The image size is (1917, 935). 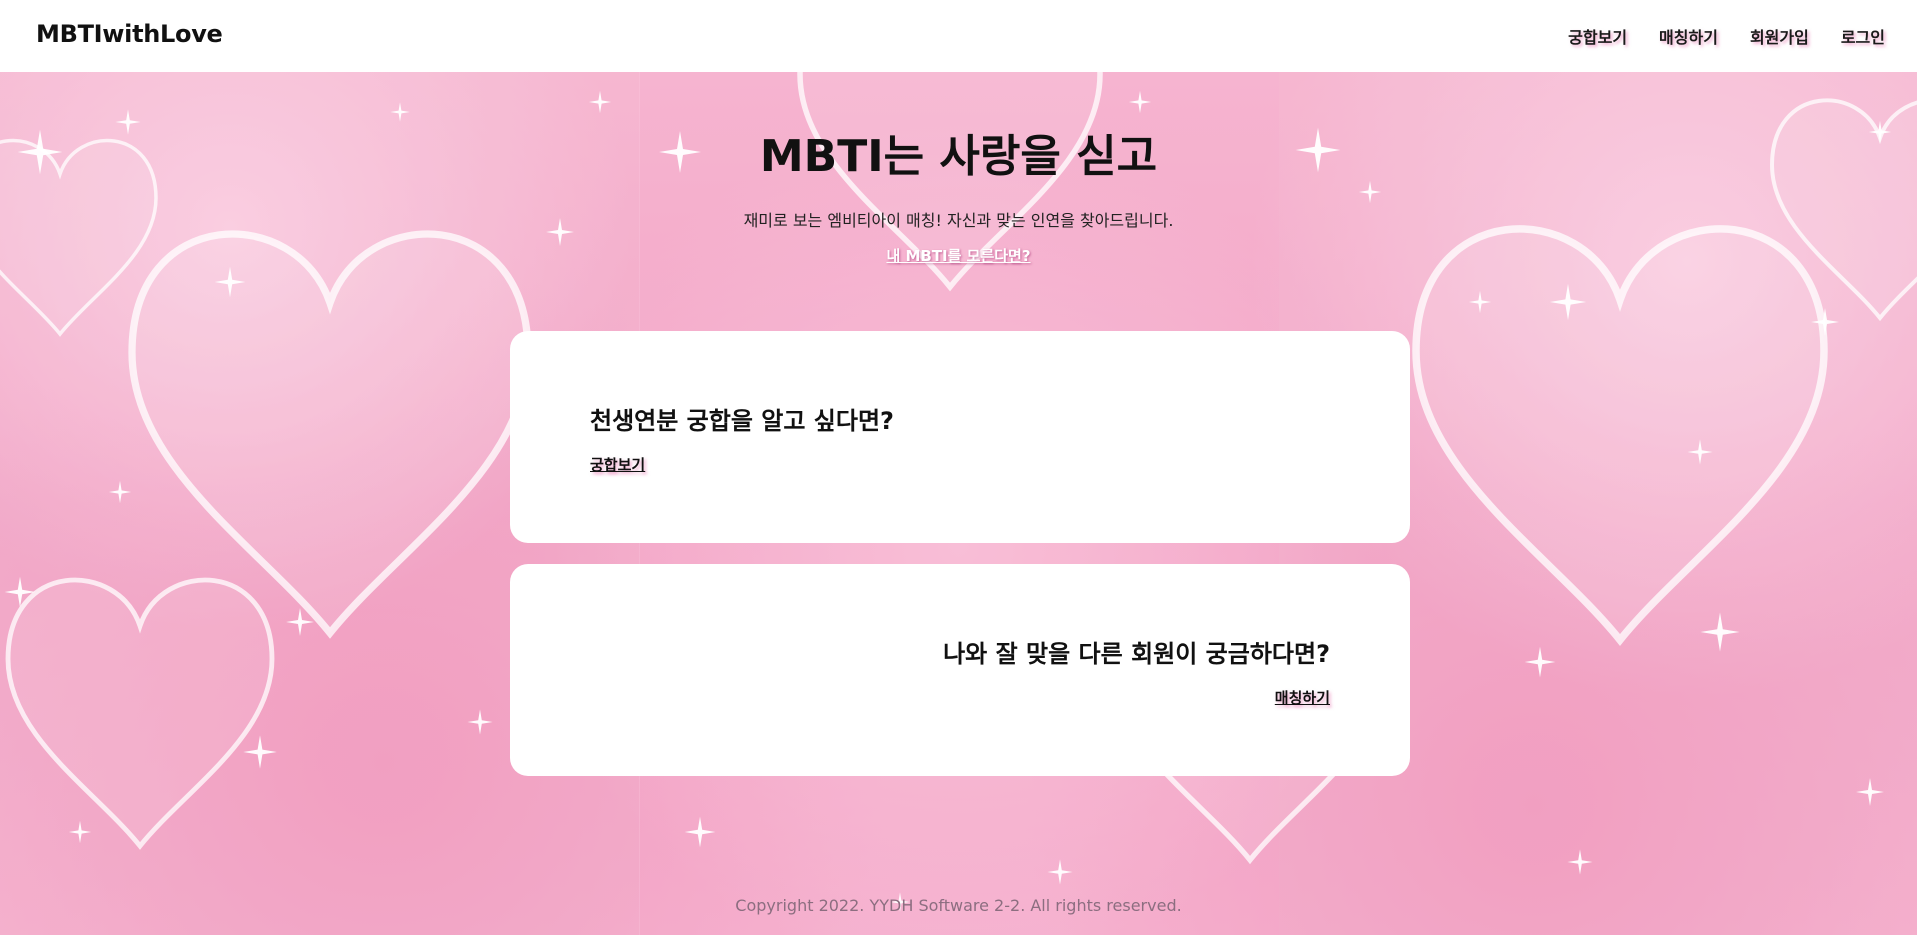 What do you see at coordinates (1726, 36) in the screenshot?
I see `nav-menu: 궁합보기 매칭하기 회원가입 로그인` at bounding box center [1726, 36].